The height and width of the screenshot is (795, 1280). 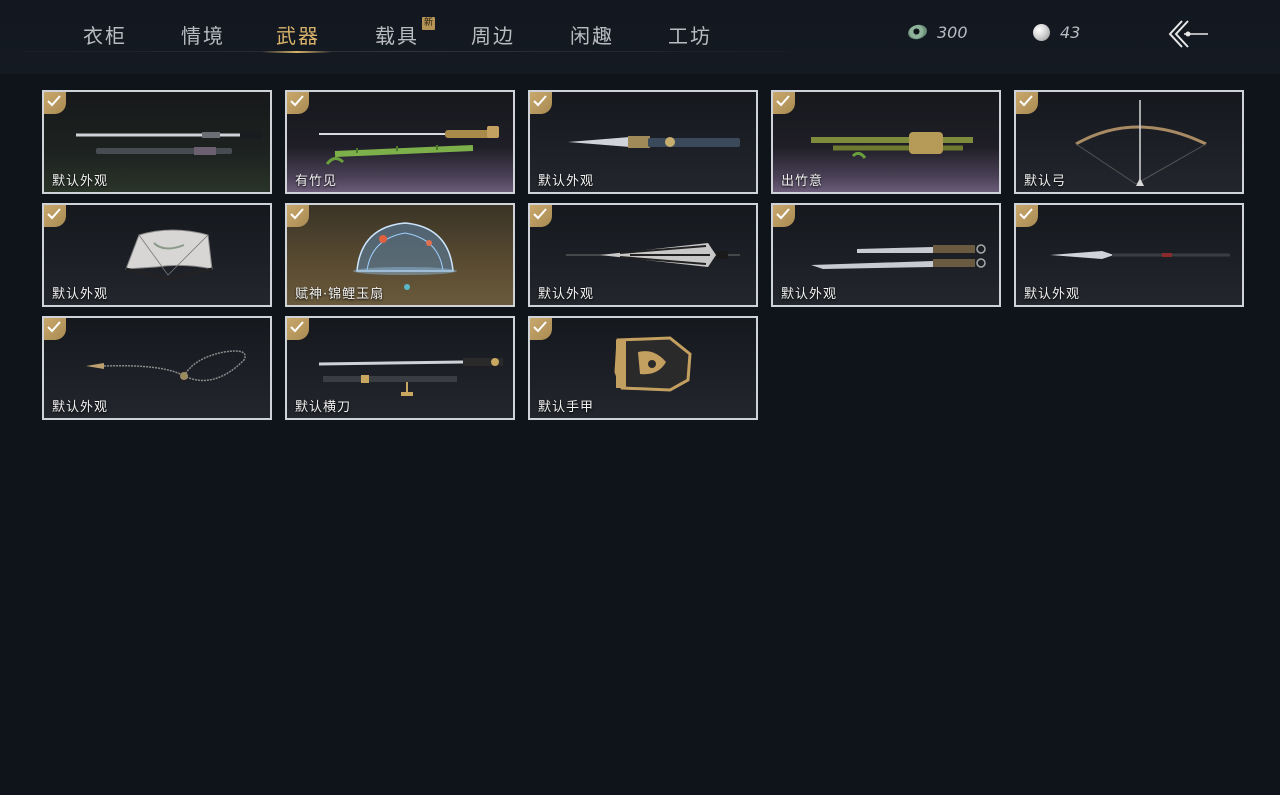 What do you see at coordinates (400, 368) in the screenshot?
I see `weapon-card: 默认横刀` at bounding box center [400, 368].